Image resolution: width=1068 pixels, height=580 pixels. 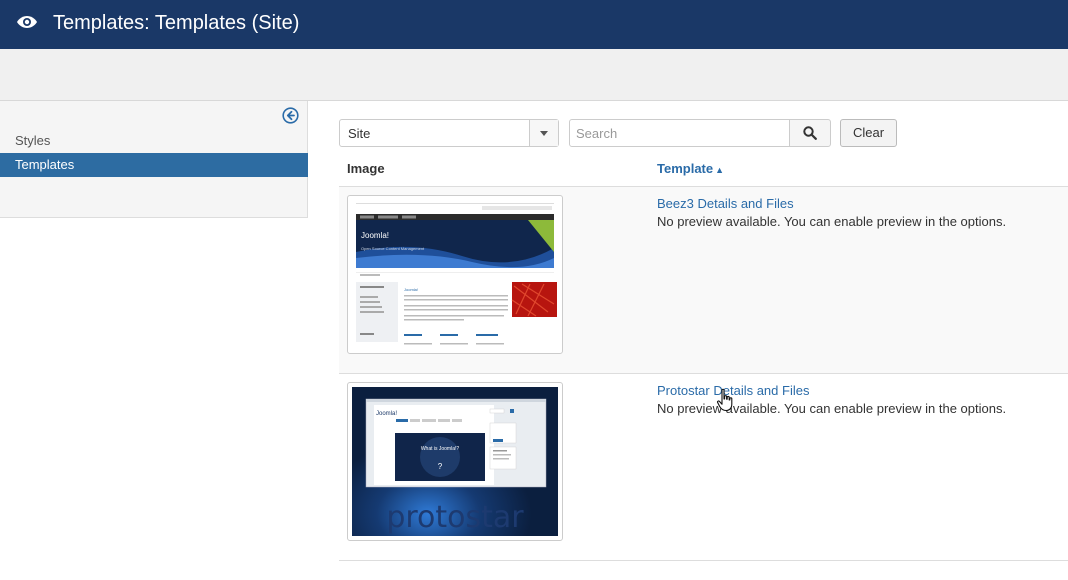 What do you see at coordinates (534, 75) in the screenshot?
I see `toolbar` at bounding box center [534, 75].